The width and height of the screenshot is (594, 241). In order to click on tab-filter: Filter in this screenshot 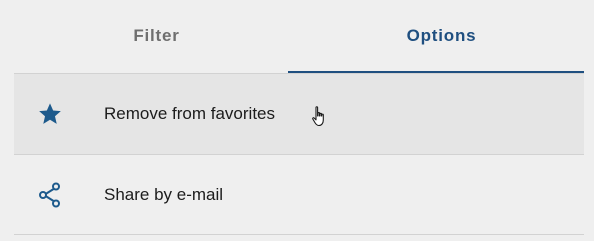, I will do `click(156, 36)`.